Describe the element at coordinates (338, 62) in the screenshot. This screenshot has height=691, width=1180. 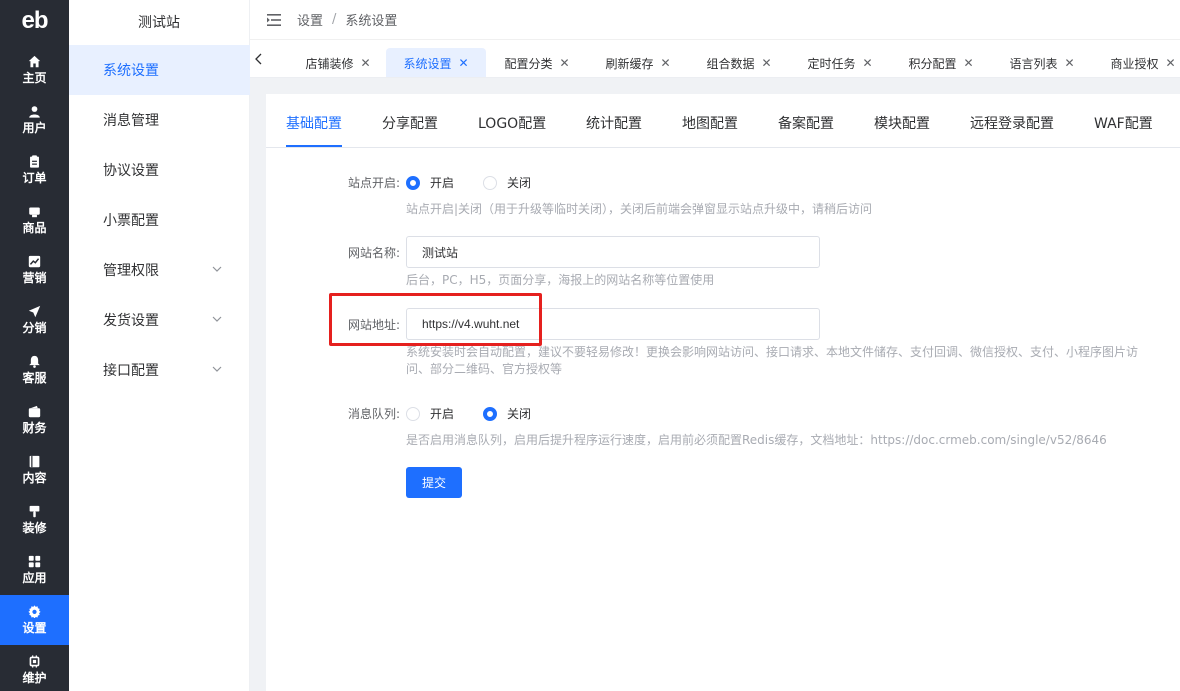
I see `tab-shop-decoration: 店铺装修 ✕` at that location.